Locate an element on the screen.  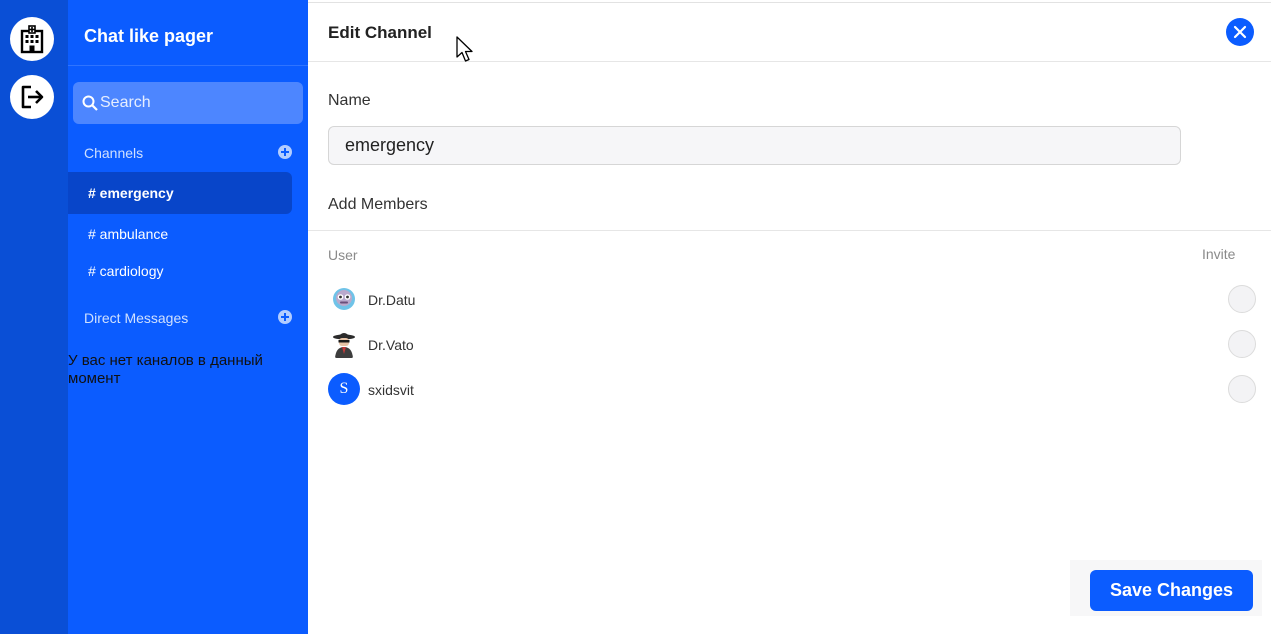
logout-icon is located at coordinates (32, 97).